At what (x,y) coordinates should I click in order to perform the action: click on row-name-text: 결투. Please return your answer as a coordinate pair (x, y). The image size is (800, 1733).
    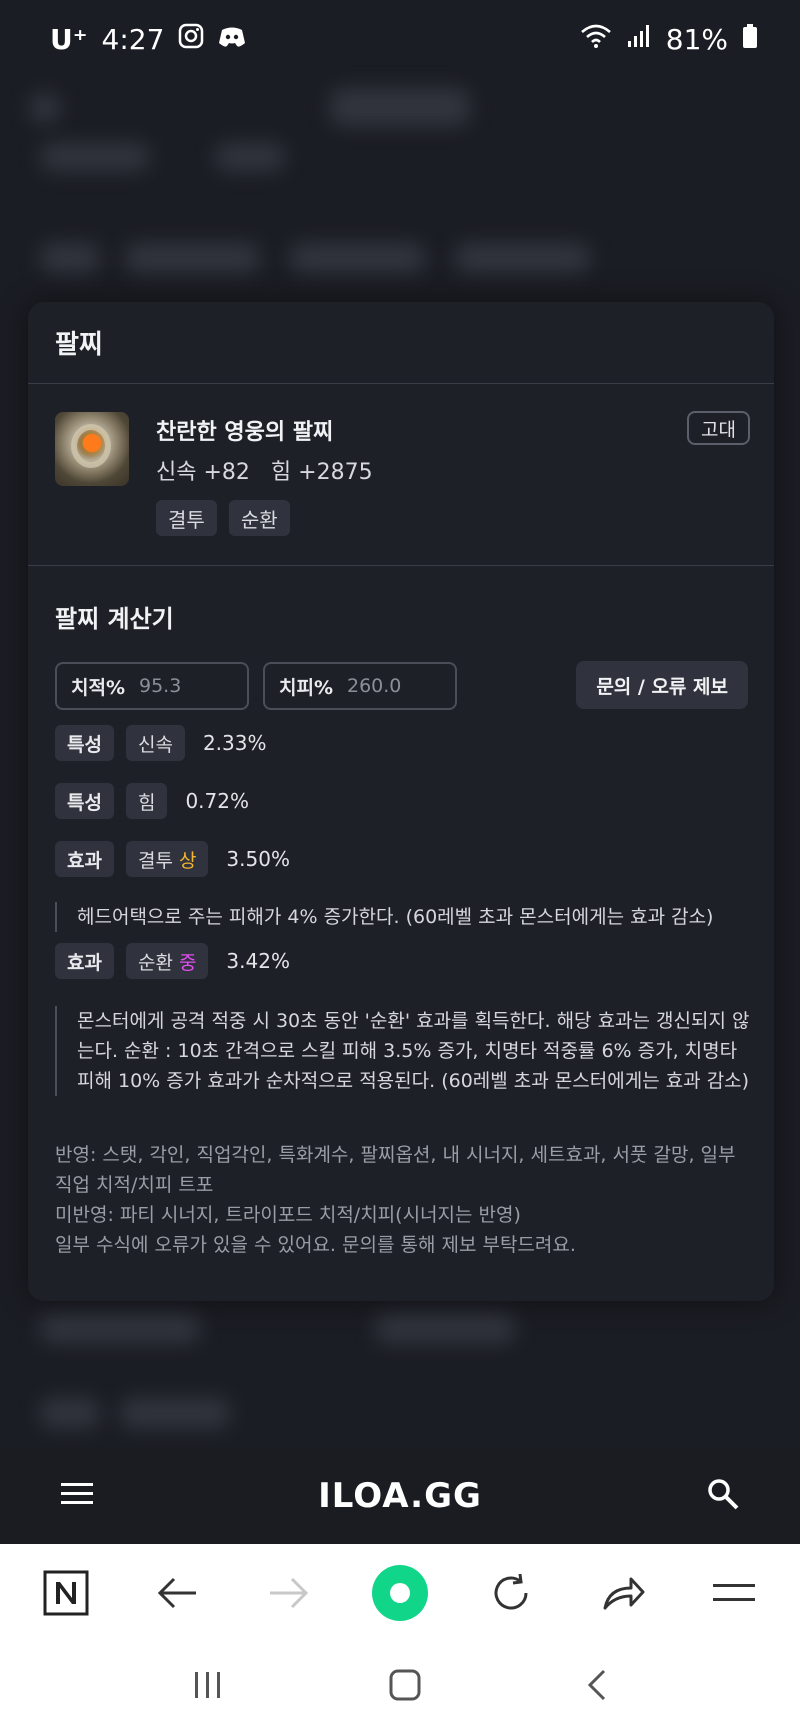
    Looking at the image, I should click on (155, 860).